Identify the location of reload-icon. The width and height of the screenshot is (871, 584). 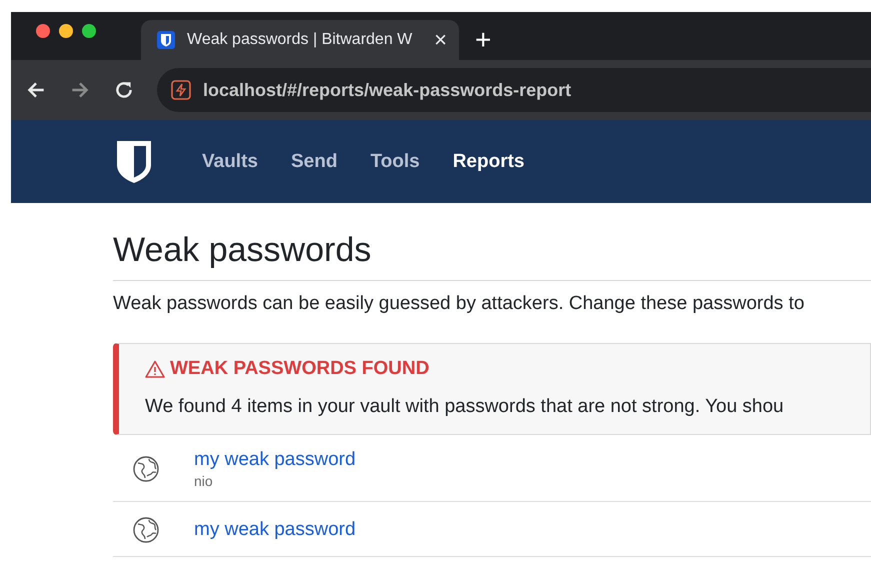
(124, 90).